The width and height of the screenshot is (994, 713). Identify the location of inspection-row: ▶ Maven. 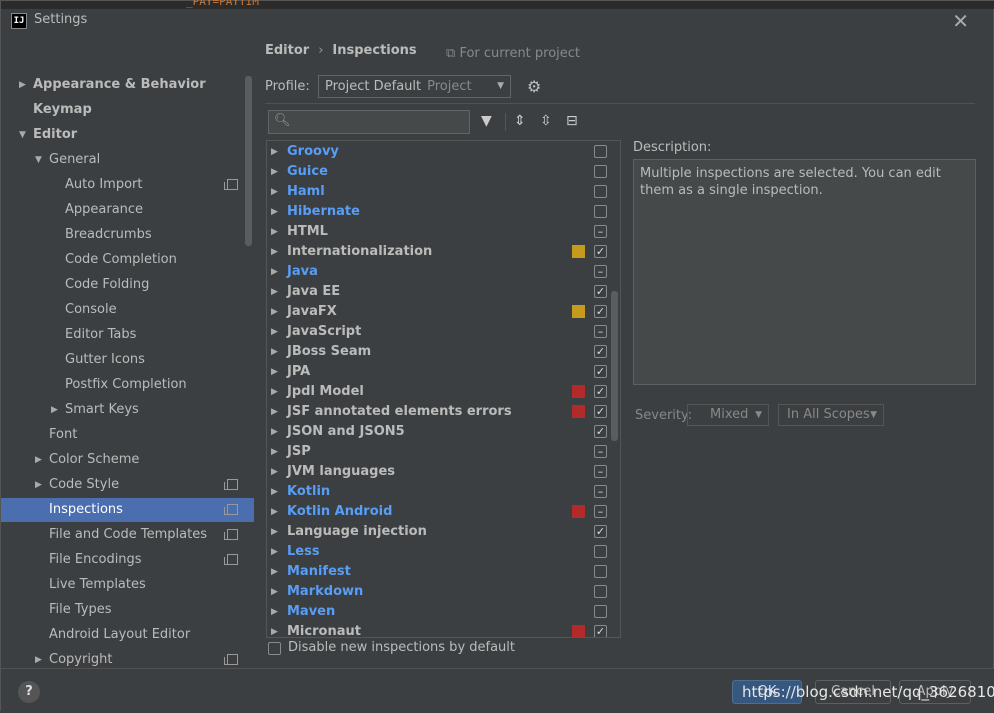
(439, 612).